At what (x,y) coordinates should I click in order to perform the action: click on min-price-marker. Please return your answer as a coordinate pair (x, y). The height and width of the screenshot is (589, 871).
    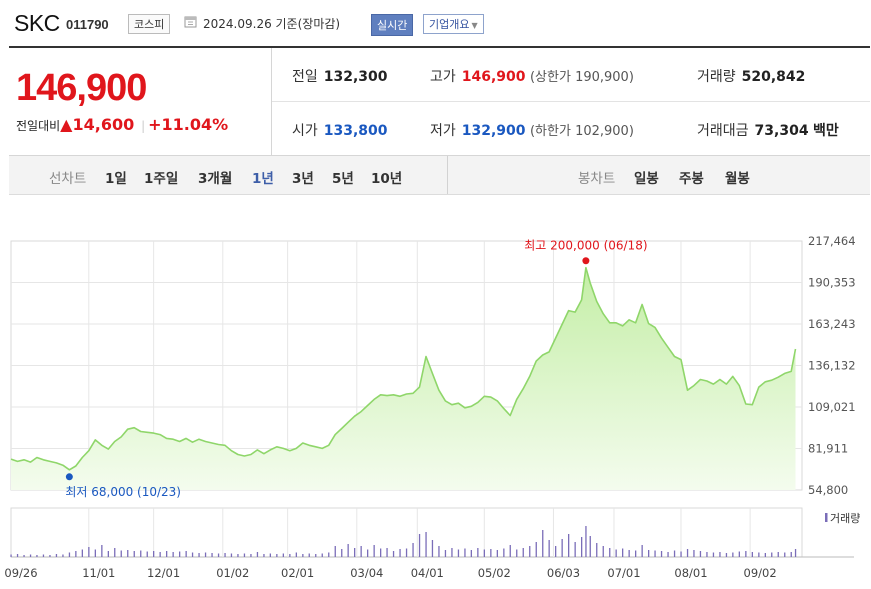
    Looking at the image, I should click on (69, 477).